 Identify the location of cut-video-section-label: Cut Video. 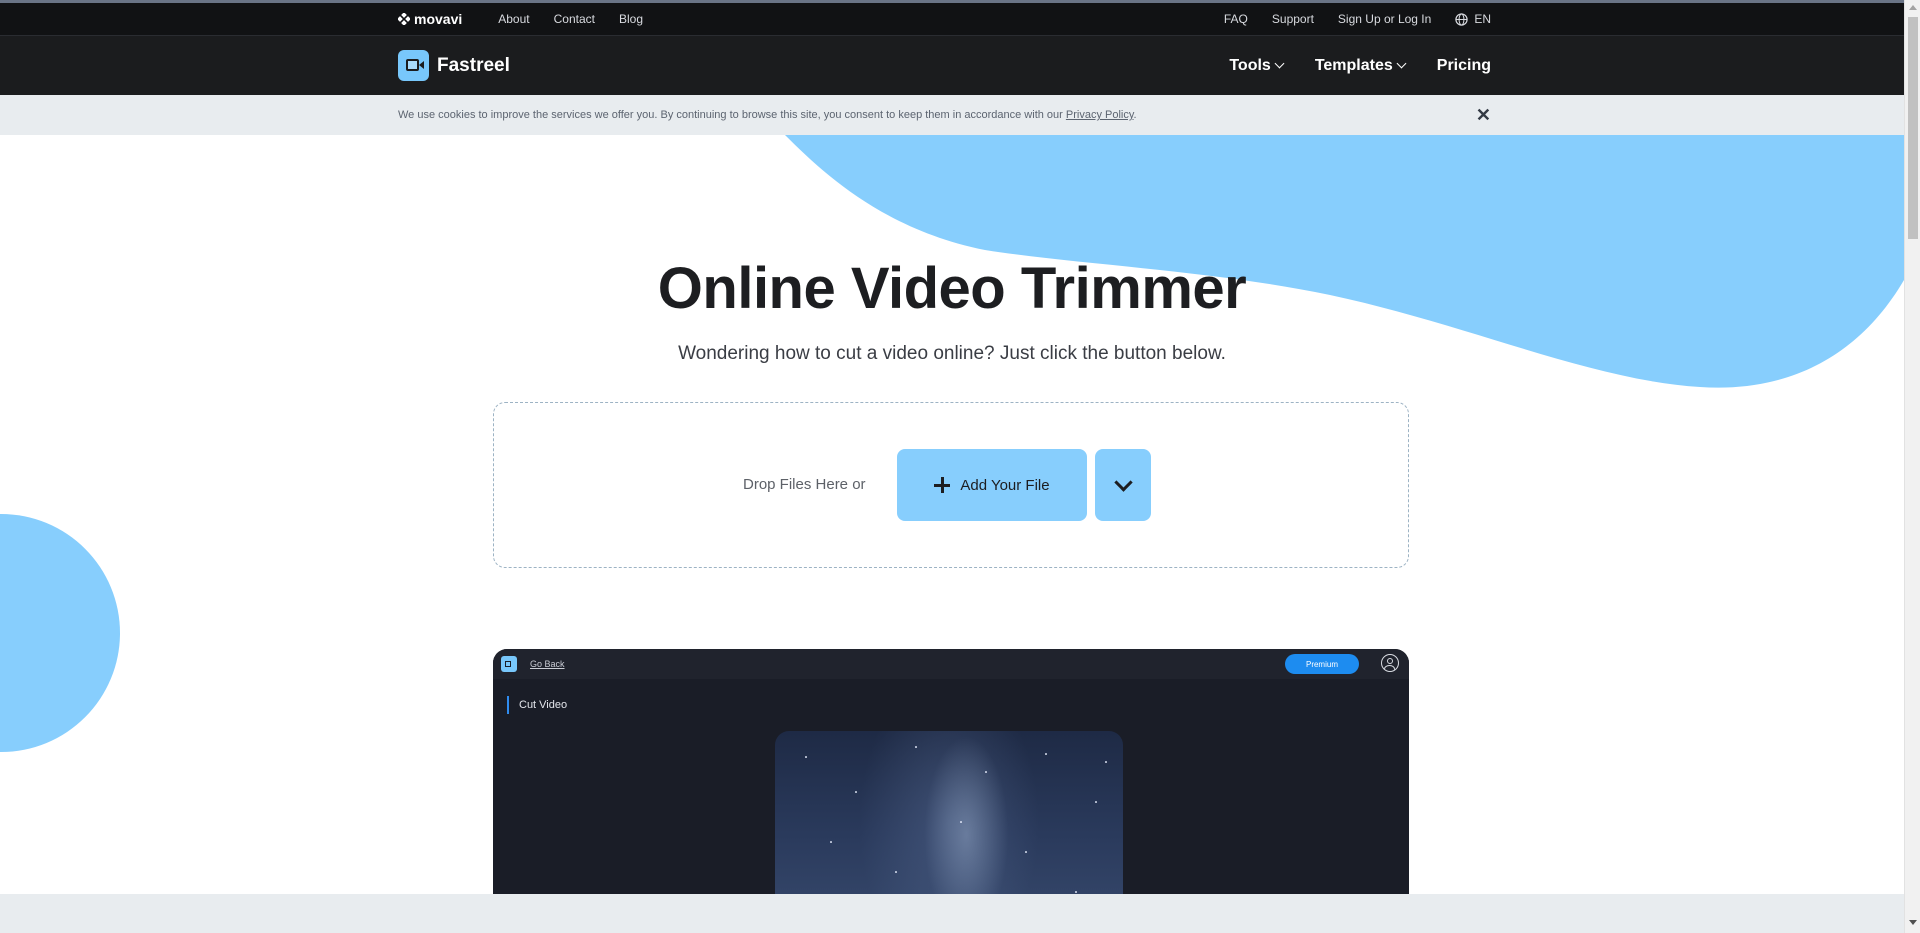
(537, 705).